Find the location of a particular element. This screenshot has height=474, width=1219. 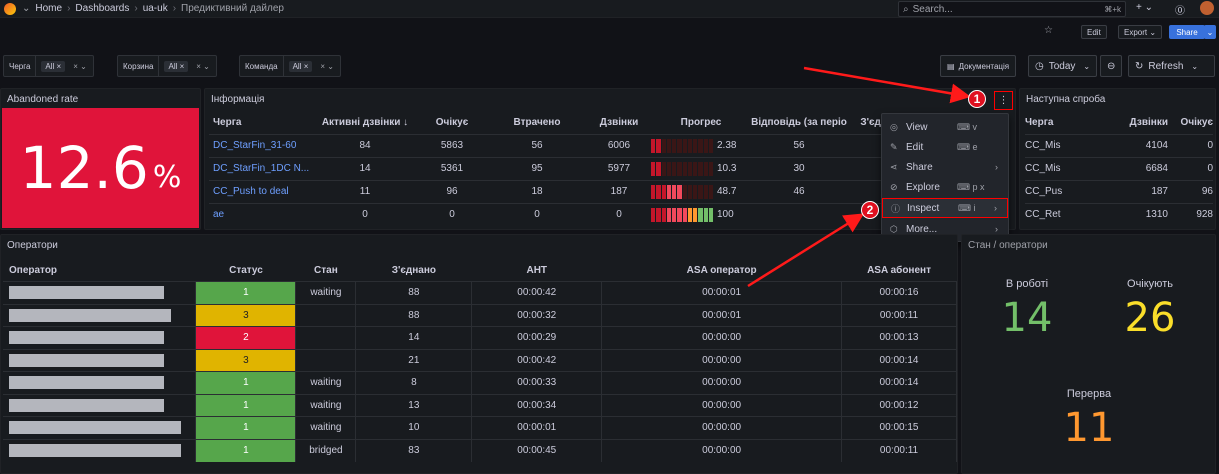

table-row: 1 bridged 83 00:00:45 00:00:00 00:00:11 is located at coordinates (480, 450).